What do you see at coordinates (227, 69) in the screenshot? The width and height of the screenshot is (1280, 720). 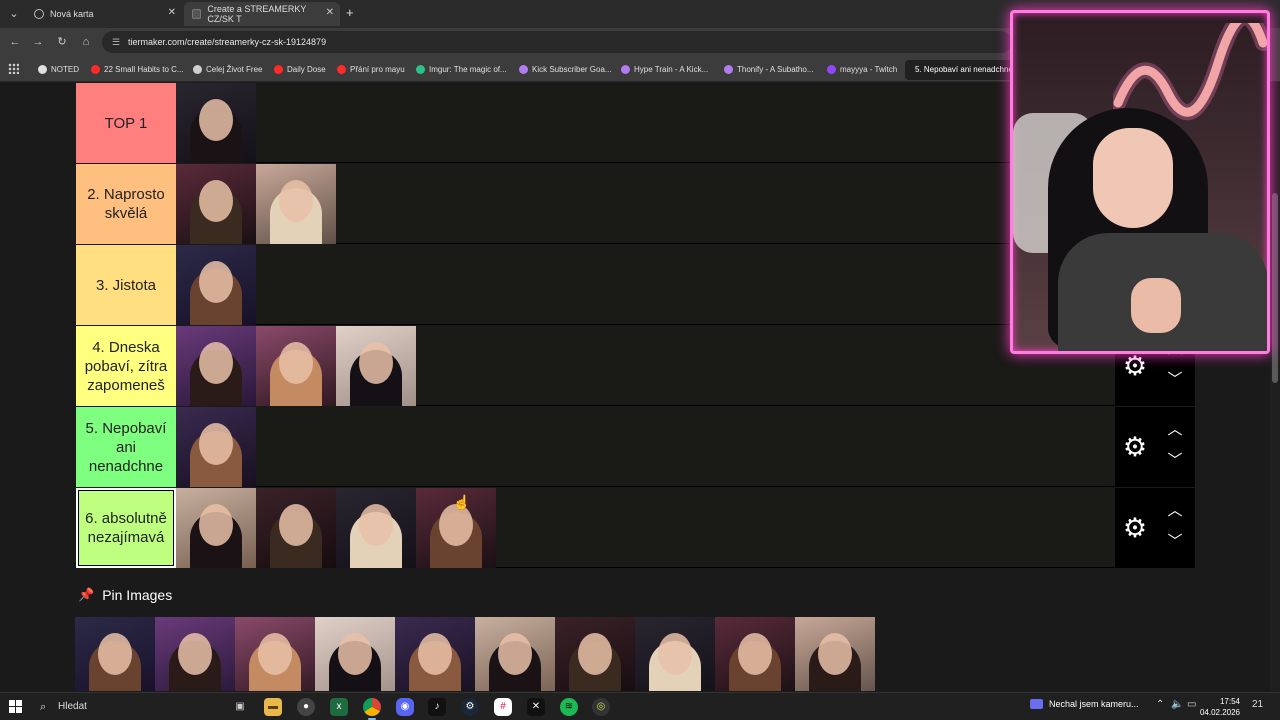 I see `bookmark-item: Celej Život Free` at bounding box center [227, 69].